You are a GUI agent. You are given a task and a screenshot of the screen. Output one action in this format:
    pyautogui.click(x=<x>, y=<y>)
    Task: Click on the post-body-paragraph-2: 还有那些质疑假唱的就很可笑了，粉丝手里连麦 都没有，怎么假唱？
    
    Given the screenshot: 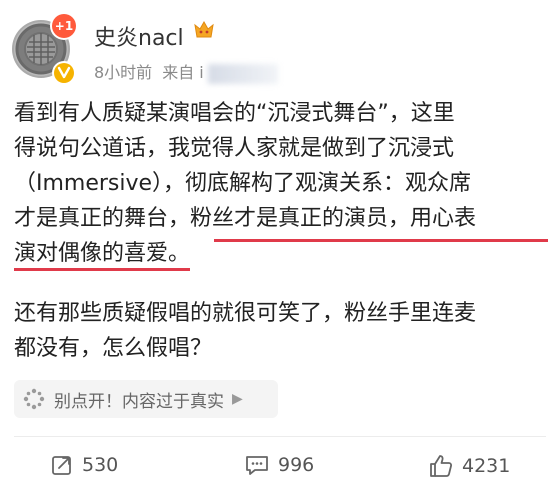 What is the action you would take?
    pyautogui.click(x=281, y=331)
    